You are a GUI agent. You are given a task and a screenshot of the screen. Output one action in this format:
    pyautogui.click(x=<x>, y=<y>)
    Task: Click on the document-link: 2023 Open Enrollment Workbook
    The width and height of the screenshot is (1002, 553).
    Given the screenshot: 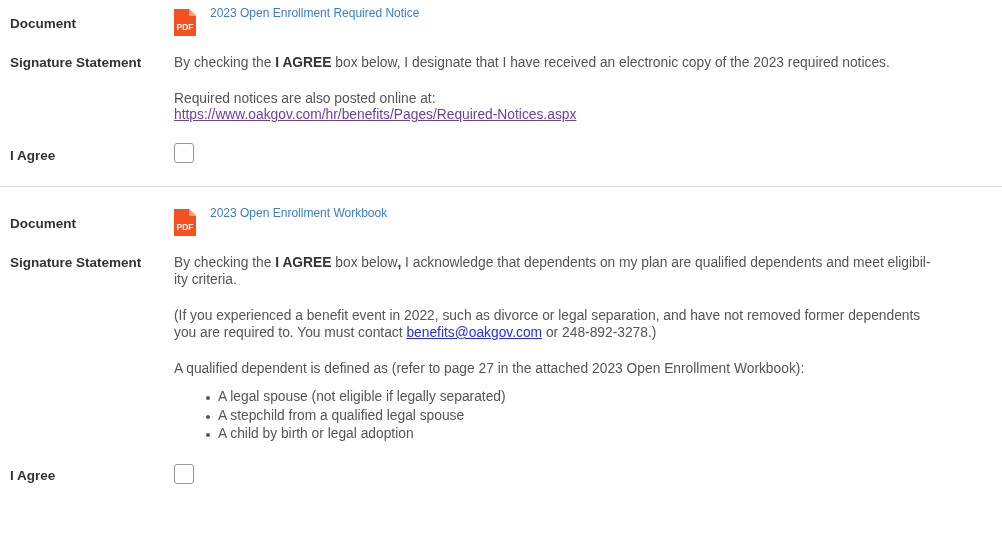 What is the action you would take?
    pyautogui.click(x=299, y=213)
    